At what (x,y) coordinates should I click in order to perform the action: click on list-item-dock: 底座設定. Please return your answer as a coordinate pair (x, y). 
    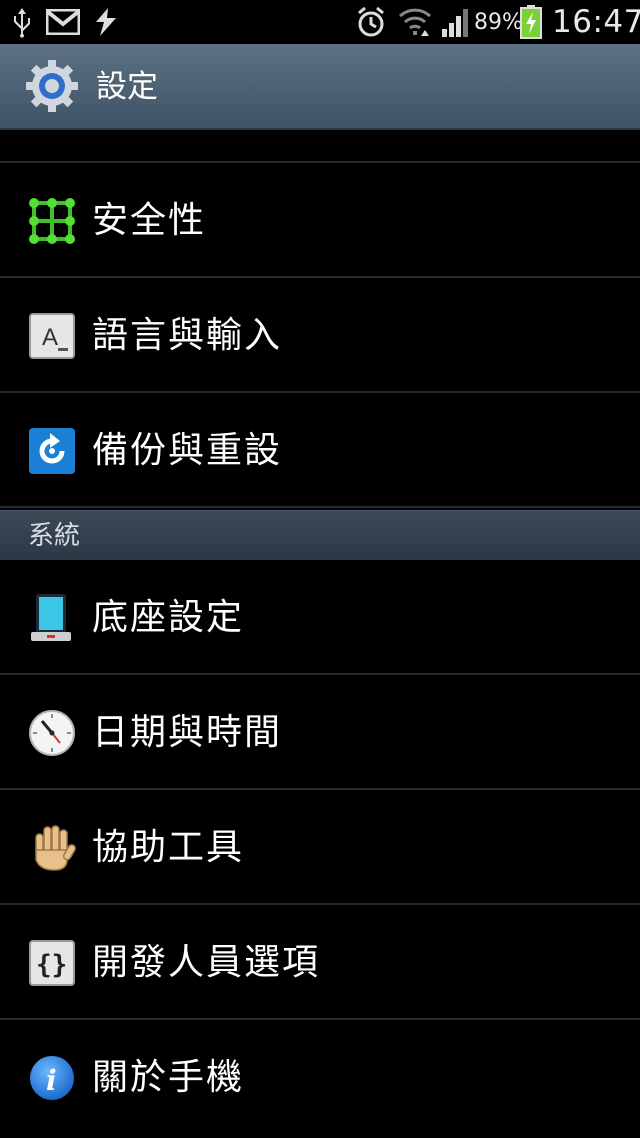
    Looking at the image, I should click on (320, 617).